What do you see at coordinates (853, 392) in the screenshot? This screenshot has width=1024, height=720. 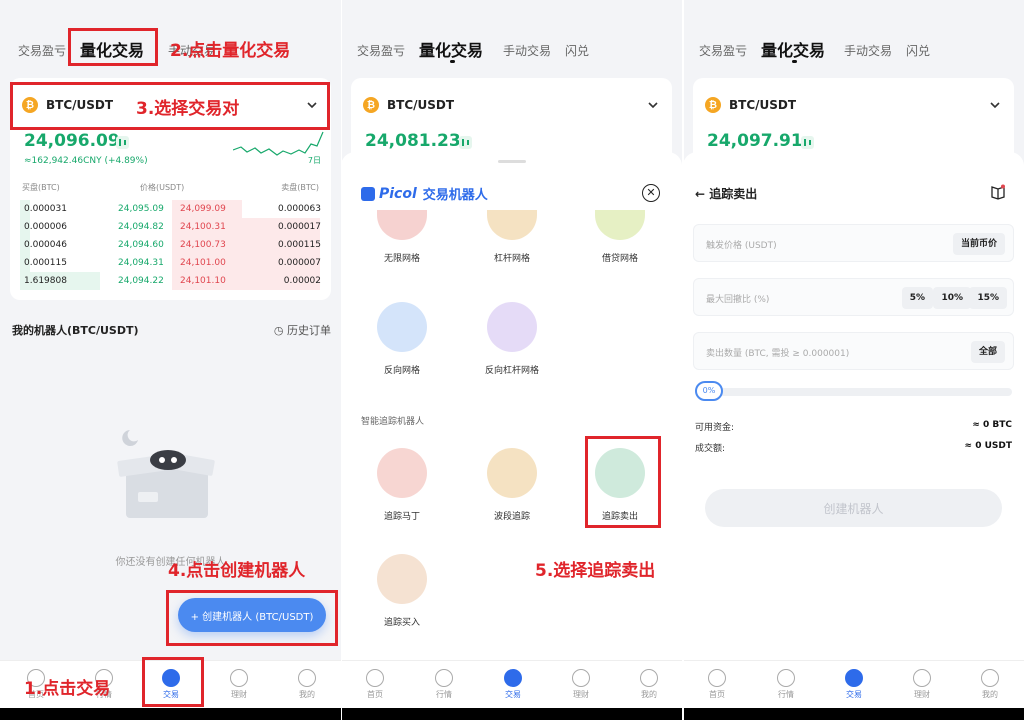 I see `amount-slider-track` at bounding box center [853, 392].